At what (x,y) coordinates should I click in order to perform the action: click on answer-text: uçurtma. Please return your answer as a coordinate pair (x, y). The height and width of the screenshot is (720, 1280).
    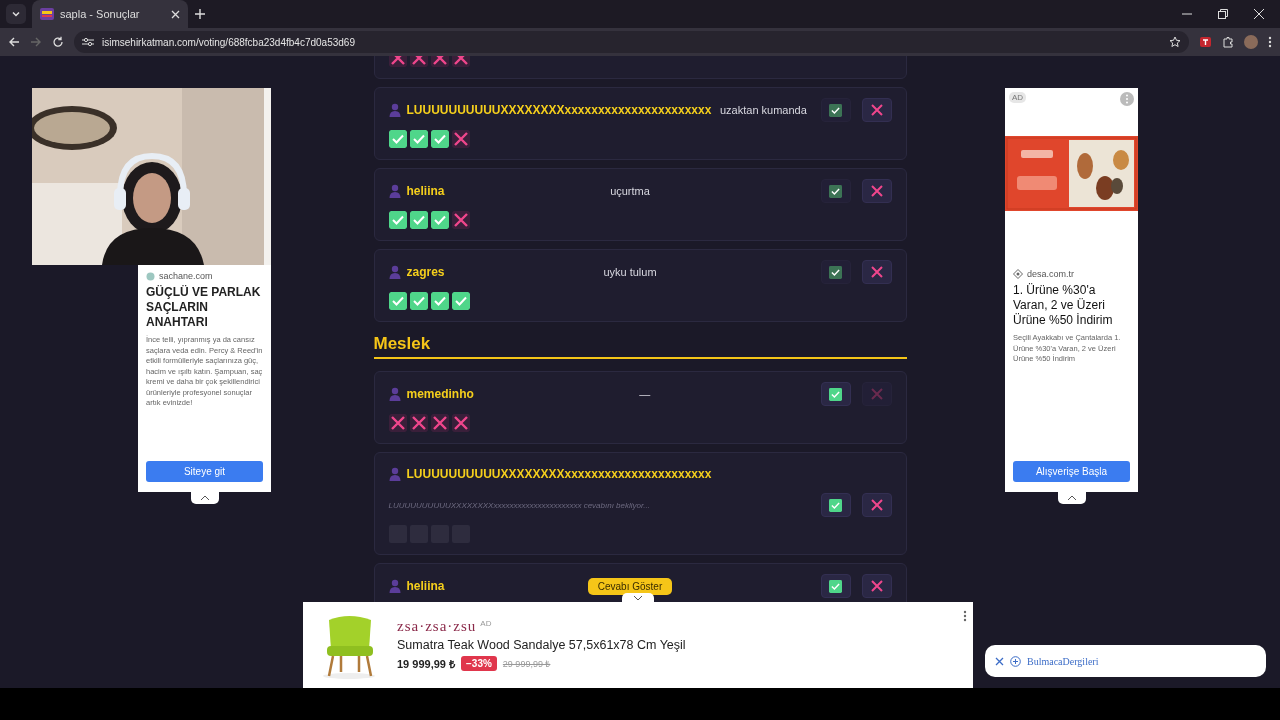
    Looking at the image, I should click on (630, 191).